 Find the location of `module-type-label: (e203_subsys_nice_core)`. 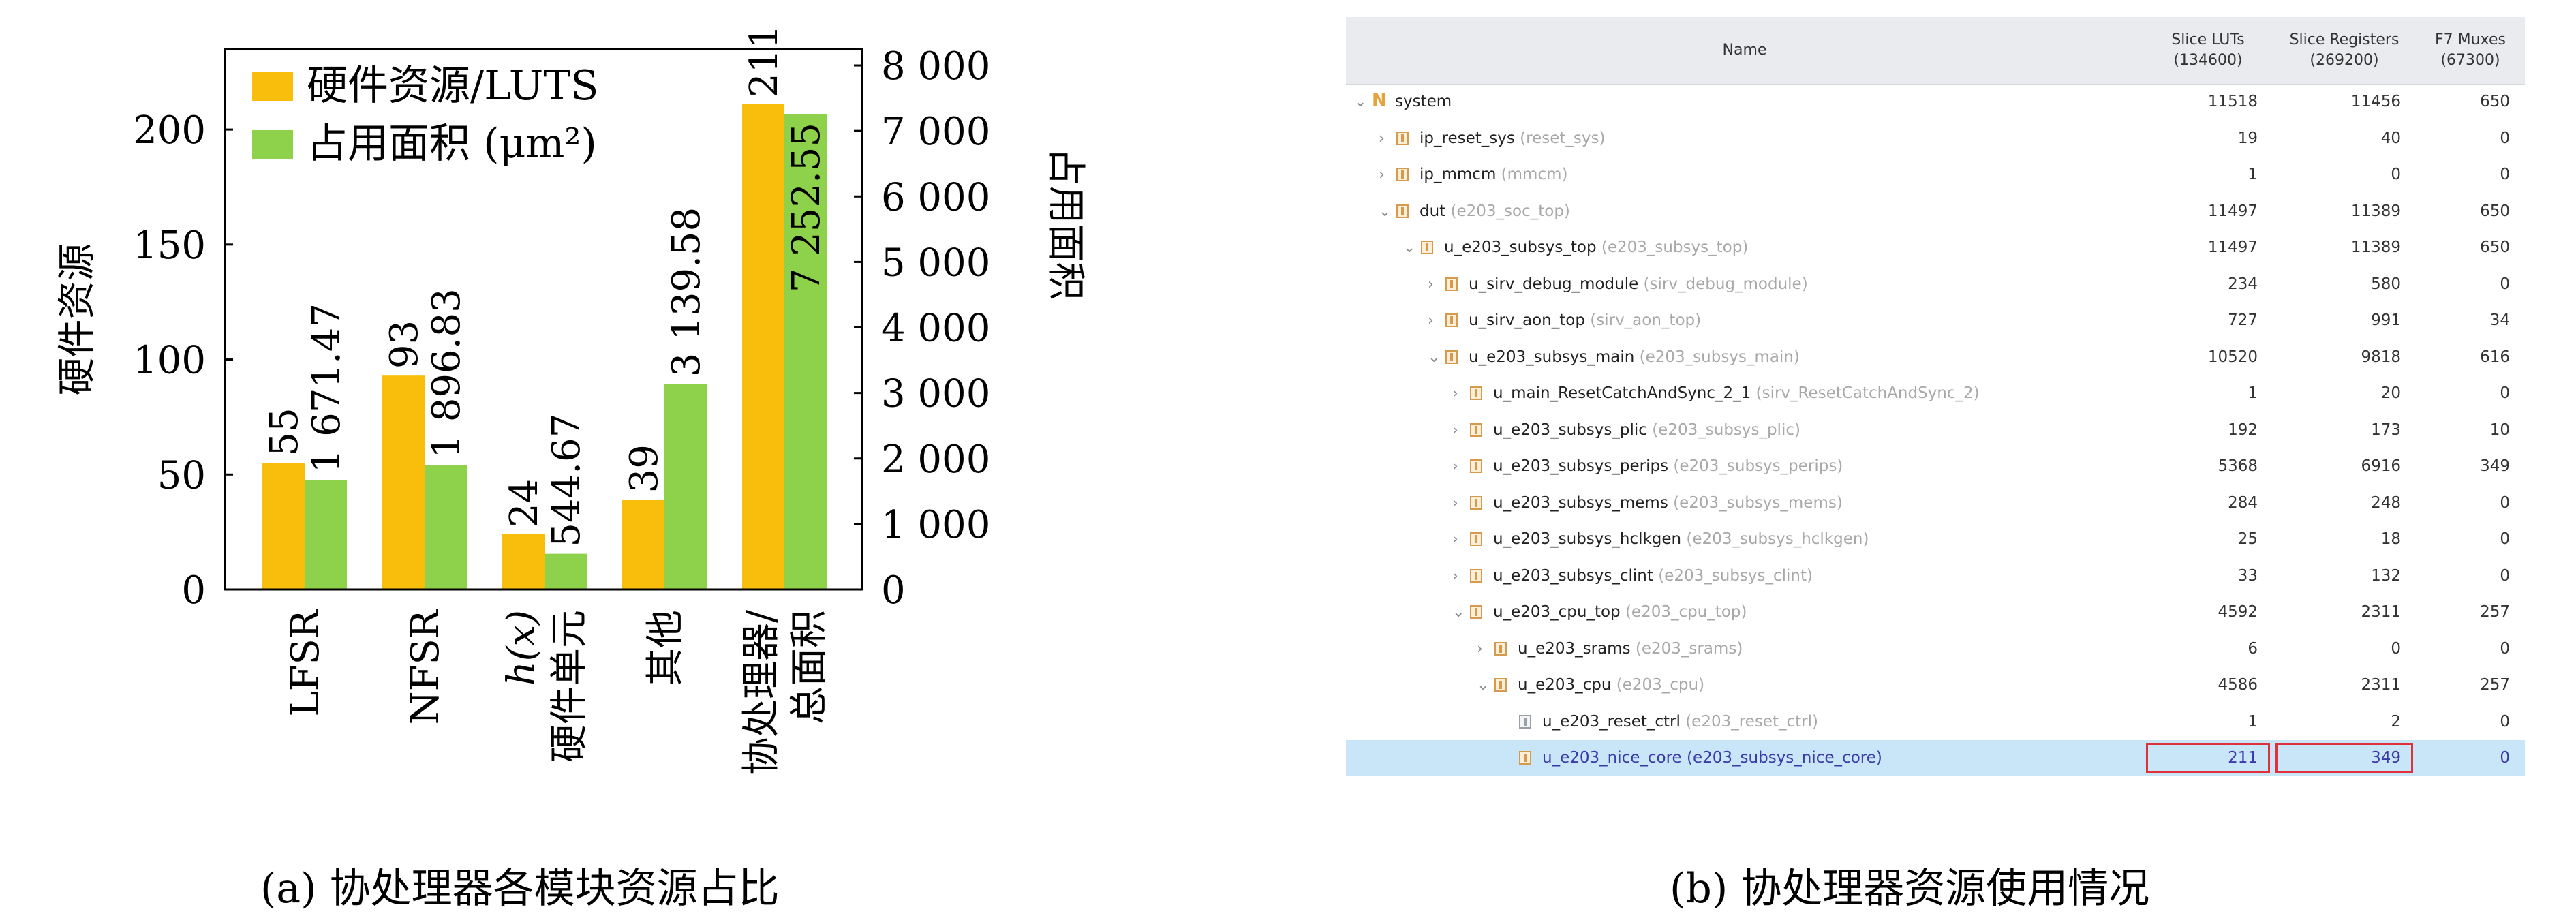

module-type-label: (e203_subsys_nice_core) is located at coordinates (1782, 758).